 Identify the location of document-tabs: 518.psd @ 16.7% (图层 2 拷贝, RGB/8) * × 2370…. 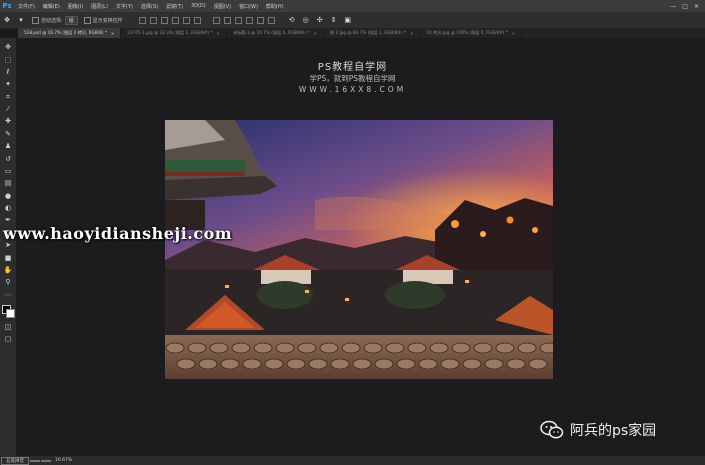
(361, 33).